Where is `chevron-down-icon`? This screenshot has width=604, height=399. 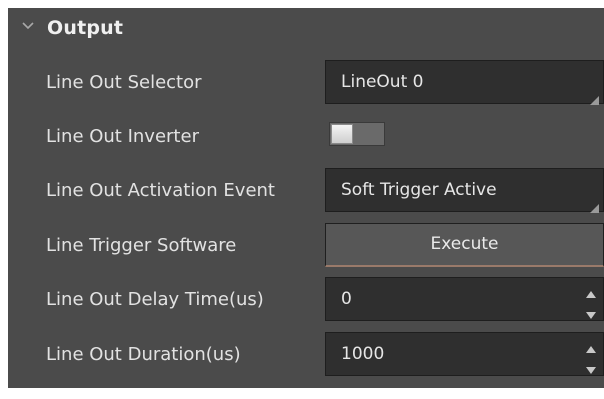 chevron-down-icon is located at coordinates (28, 25).